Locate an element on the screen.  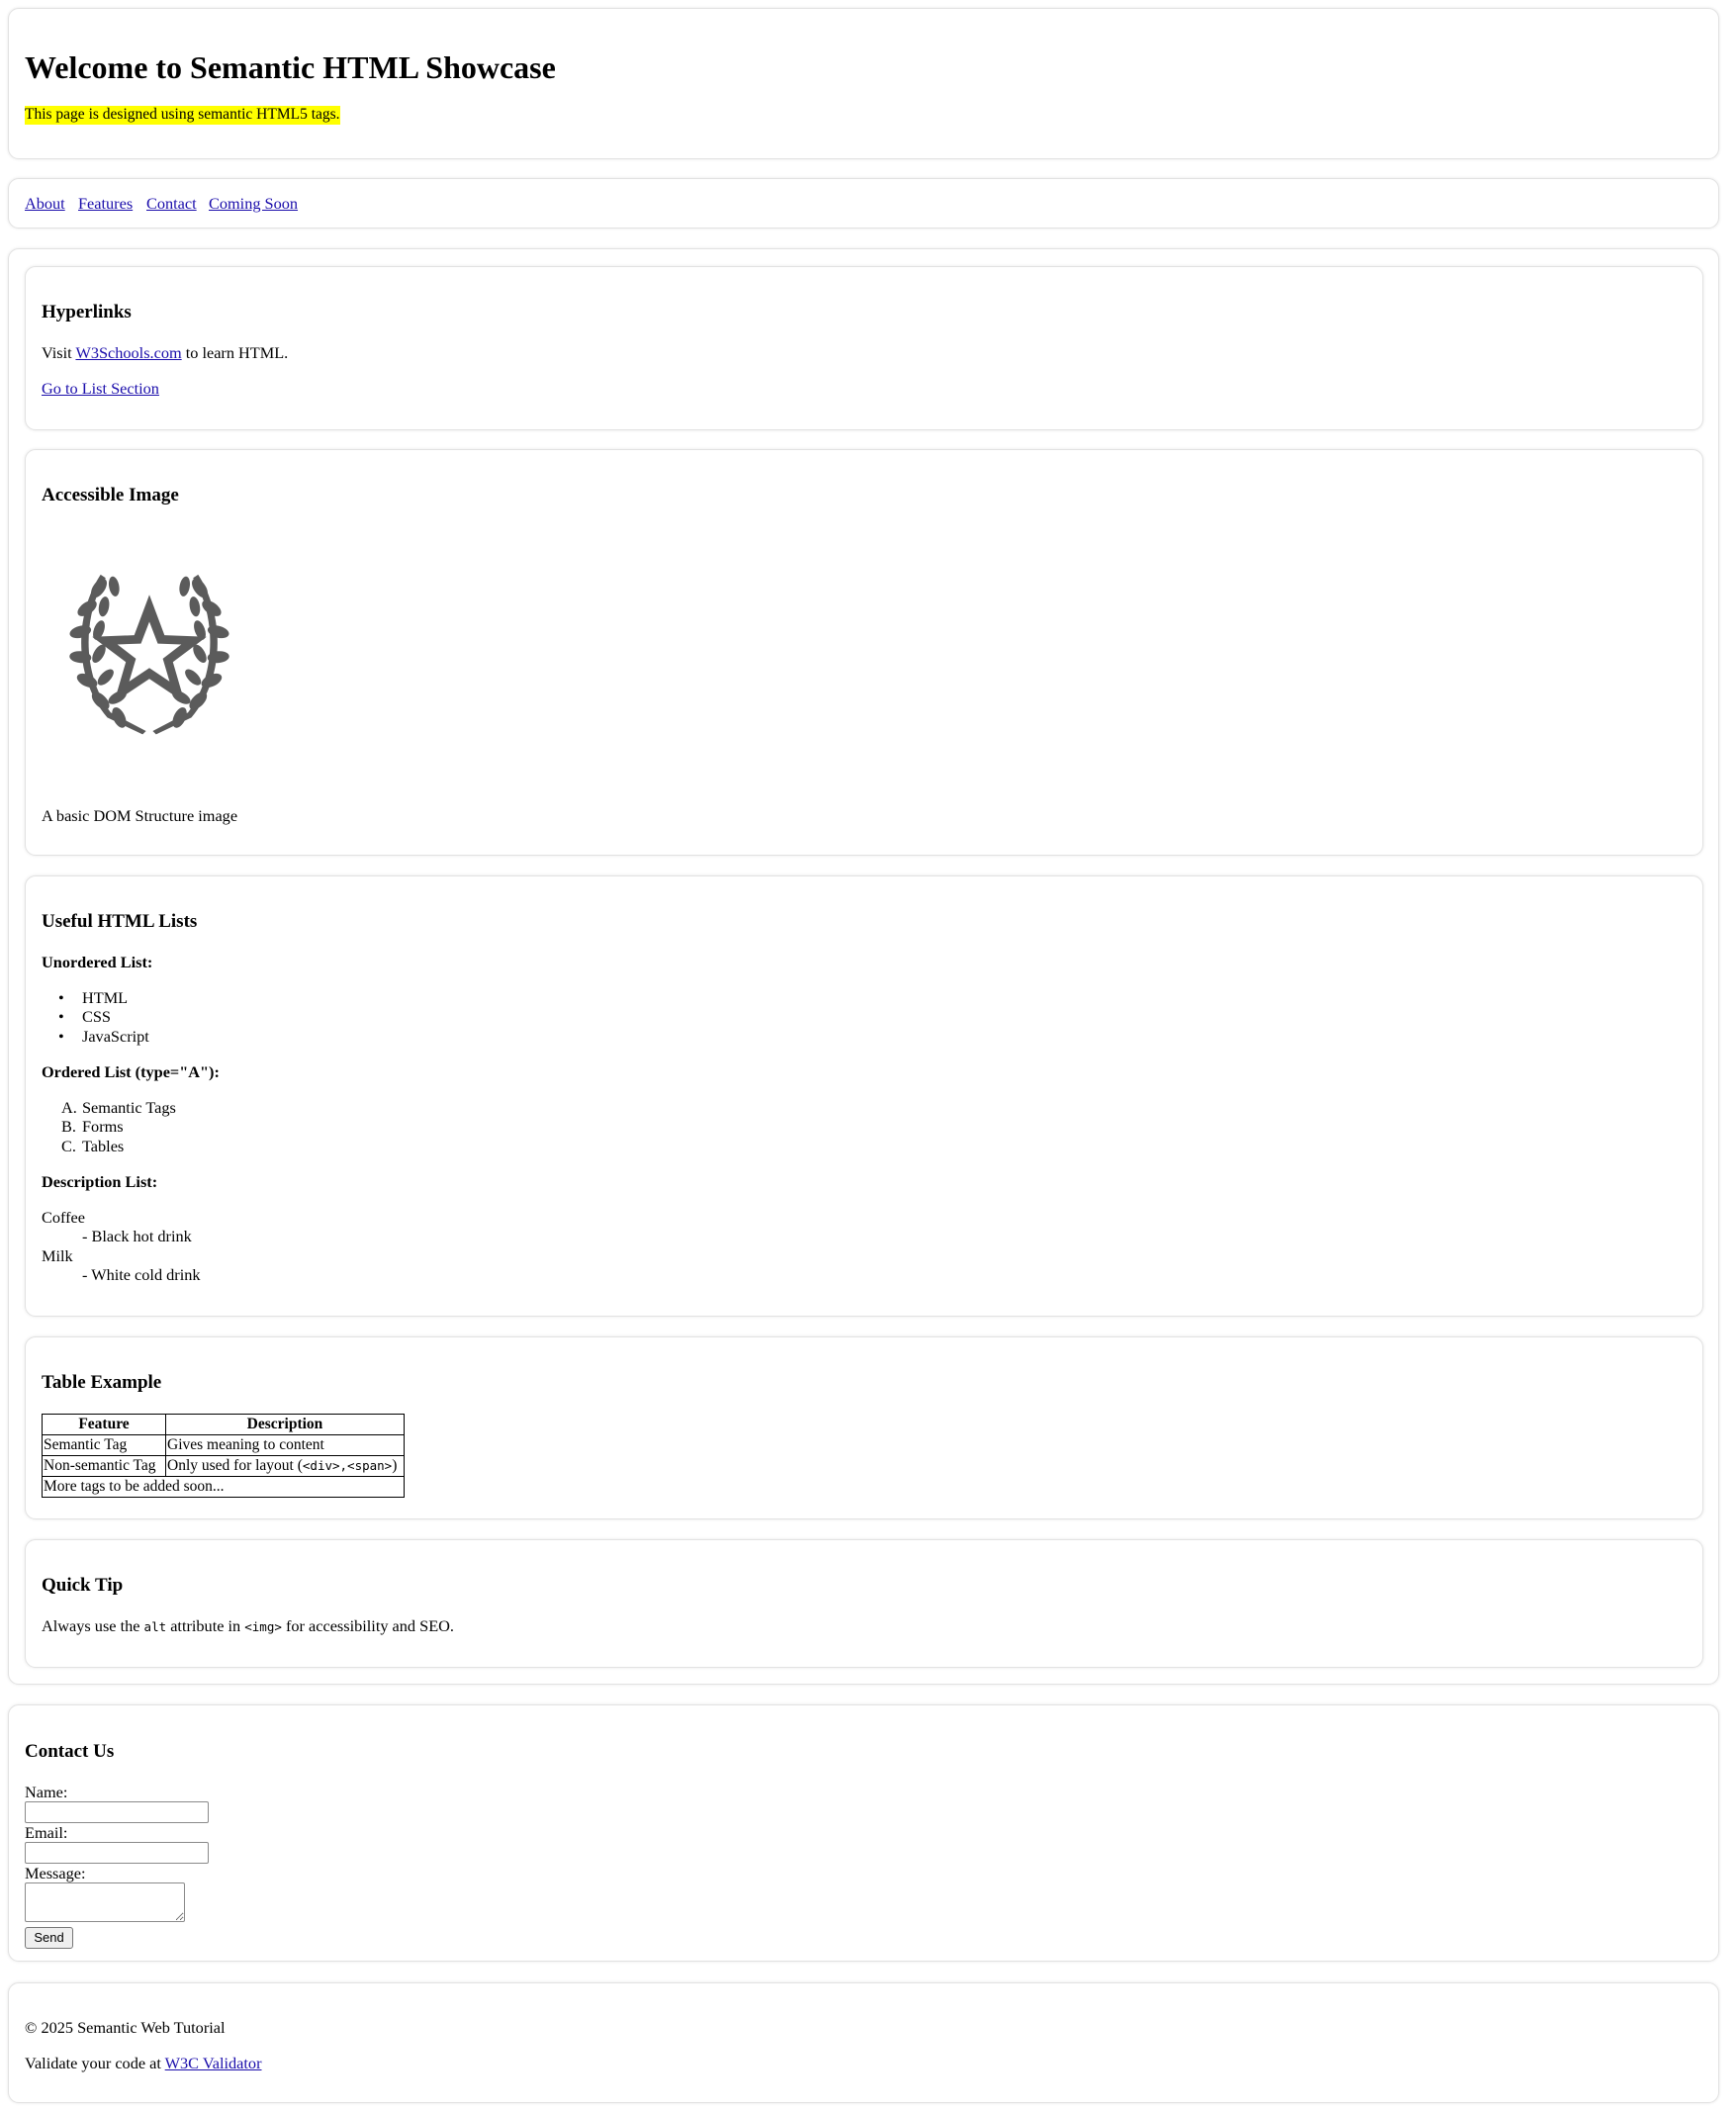
table-header-row: Feature Description is located at coordinates (223, 1424).